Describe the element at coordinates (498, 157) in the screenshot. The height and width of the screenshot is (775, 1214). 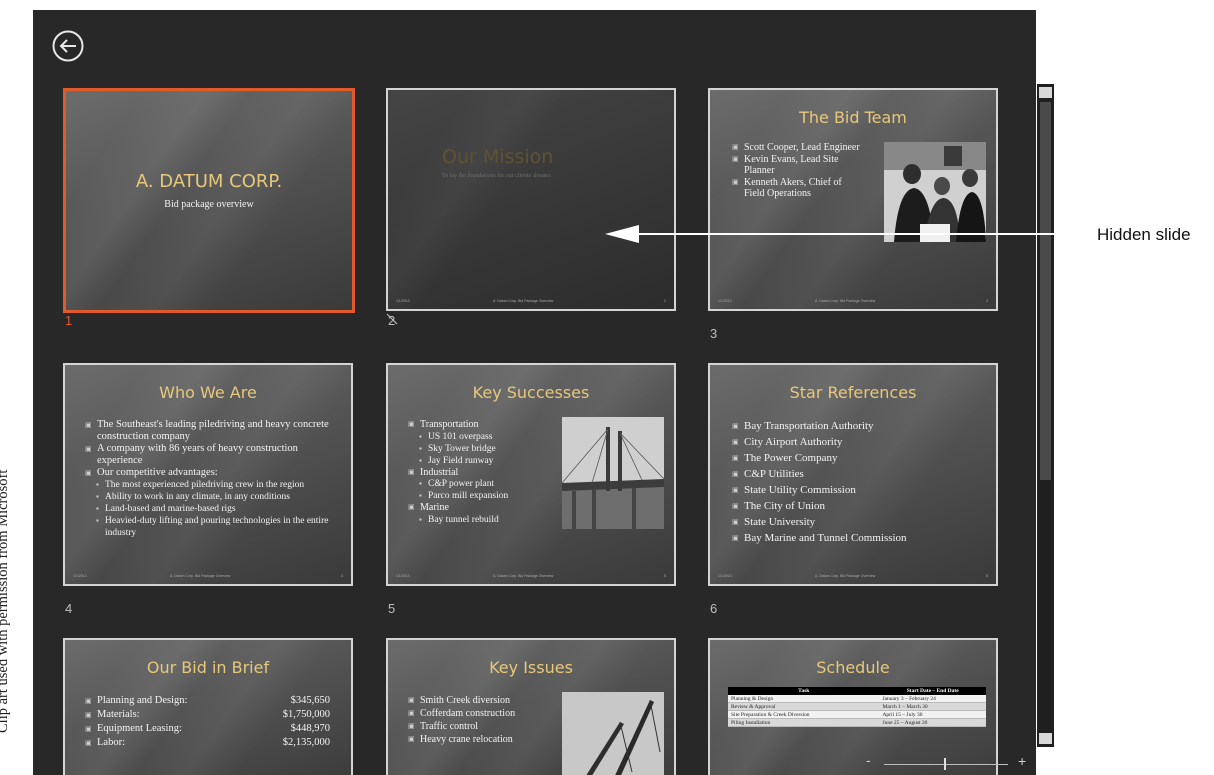
I see `slide-title: Our Mission` at that location.